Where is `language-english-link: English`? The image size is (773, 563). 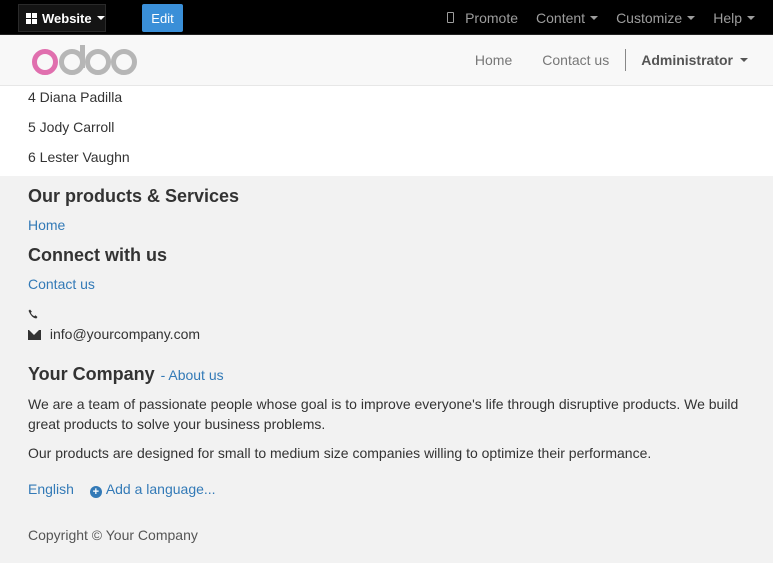 language-english-link: English is located at coordinates (51, 489).